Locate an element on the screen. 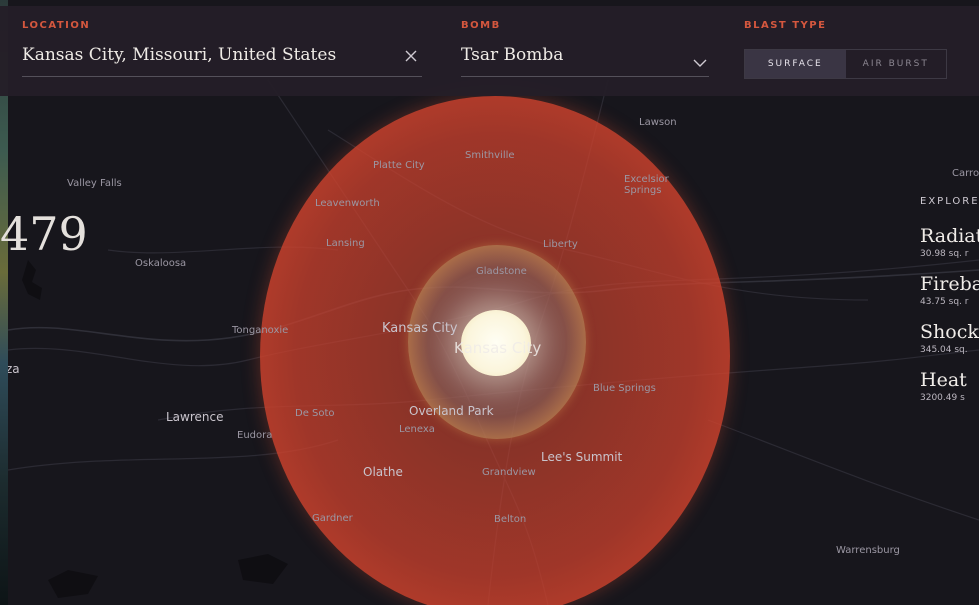 The width and height of the screenshot is (979, 605). bomb-select: Tsar Bomba is located at coordinates (585, 60).